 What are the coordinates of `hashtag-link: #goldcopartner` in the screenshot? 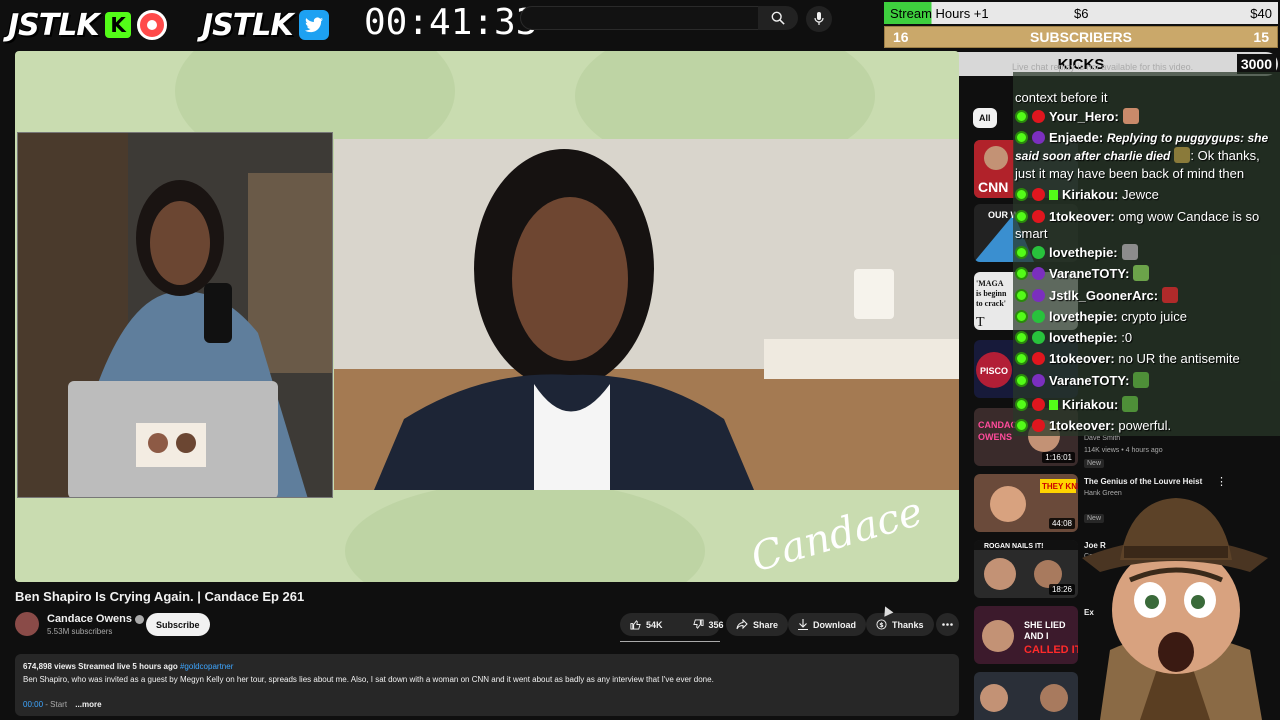 It's located at (206, 666).